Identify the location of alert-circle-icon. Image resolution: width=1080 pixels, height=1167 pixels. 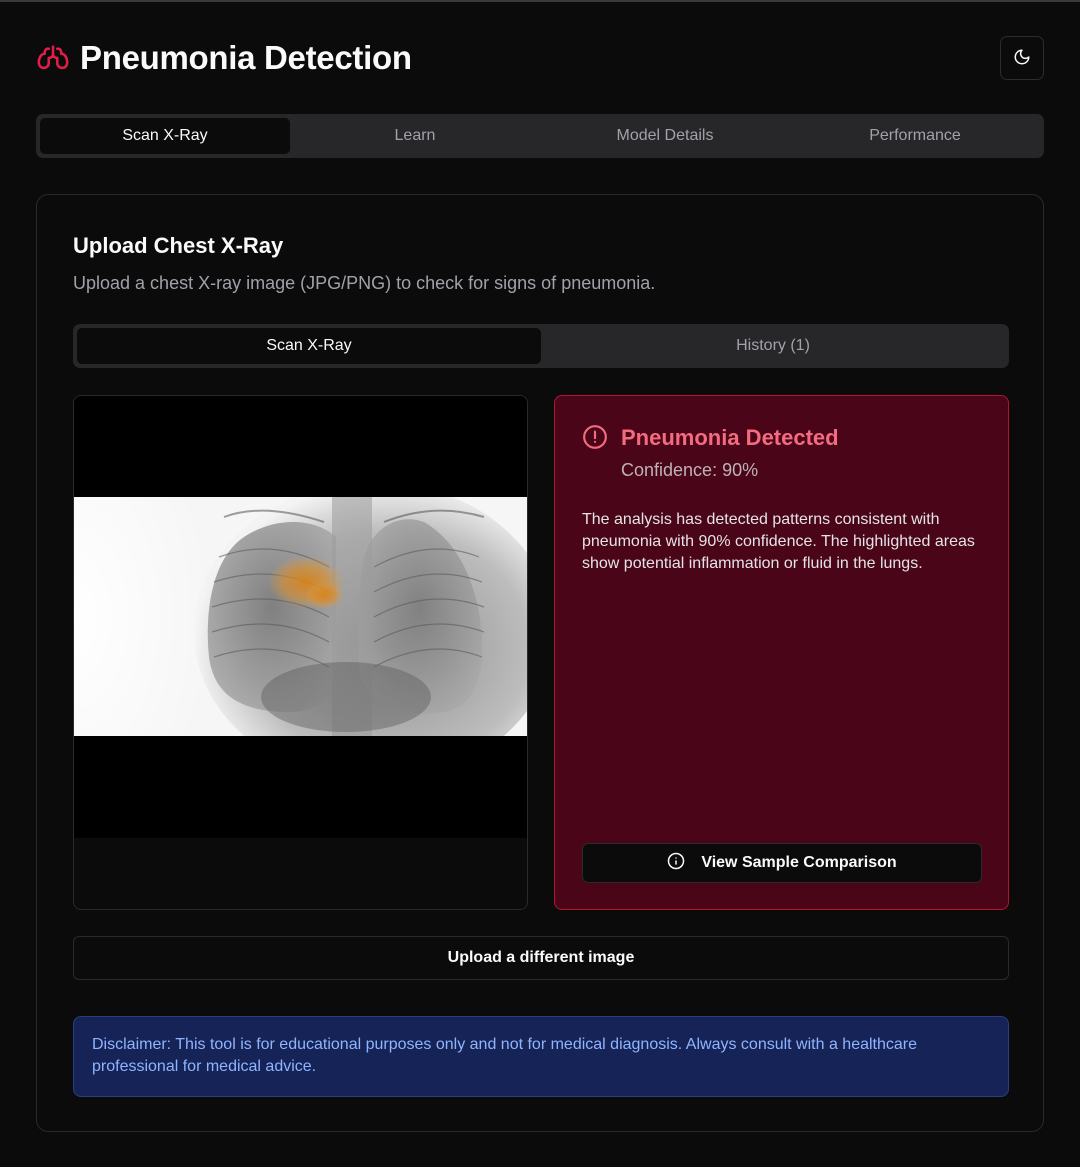
(595, 437).